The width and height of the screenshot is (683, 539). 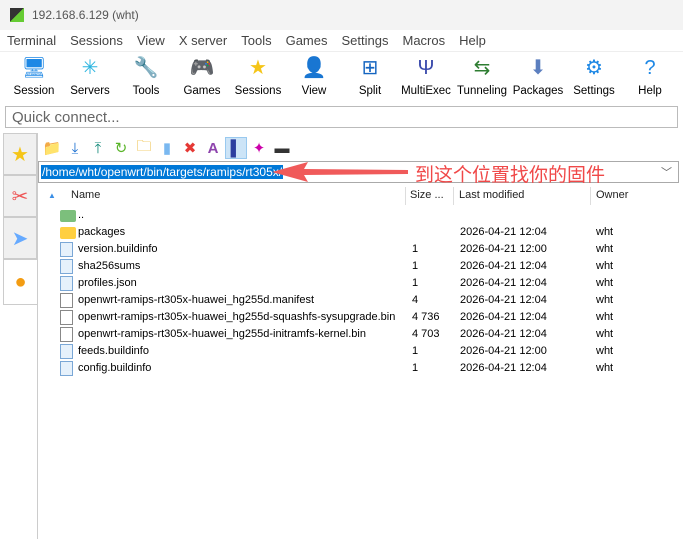 What do you see at coordinates (370, 68) in the screenshot?
I see `split-icon: ⊞` at bounding box center [370, 68].